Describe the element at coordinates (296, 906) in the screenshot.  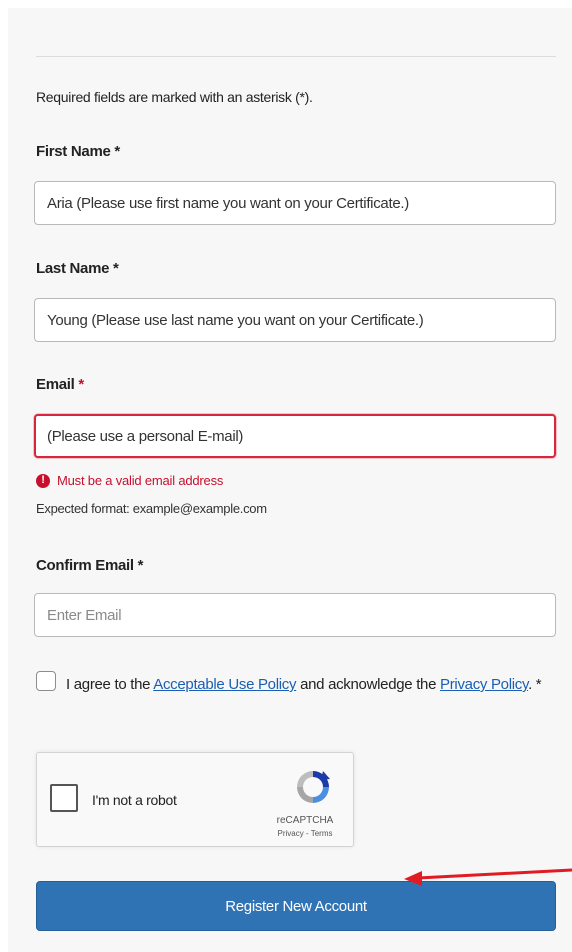
I see `register-button-label: Register New Account` at that location.